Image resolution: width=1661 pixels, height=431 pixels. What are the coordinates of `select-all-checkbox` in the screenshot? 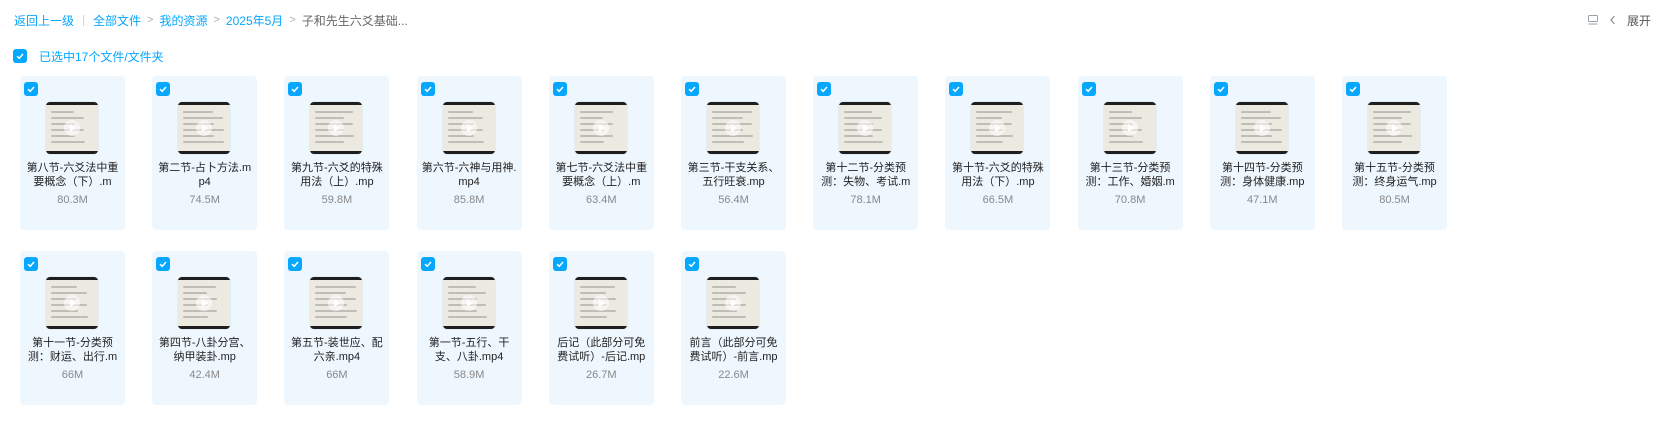 It's located at (20, 56).